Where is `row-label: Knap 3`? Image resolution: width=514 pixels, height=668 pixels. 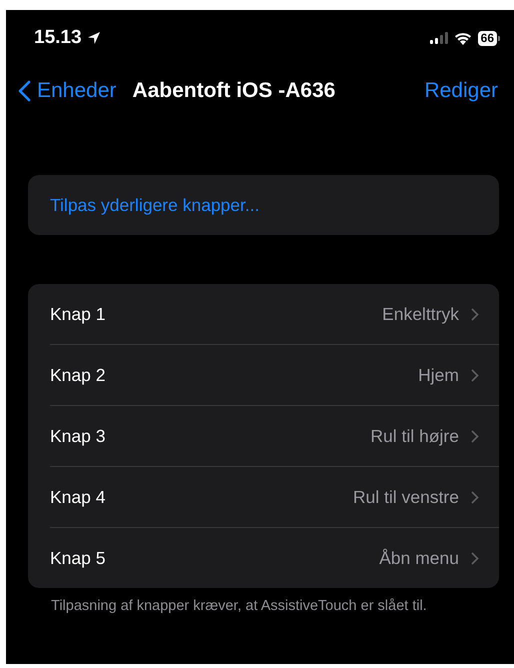 row-label: Knap 3 is located at coordinates (78, 436).